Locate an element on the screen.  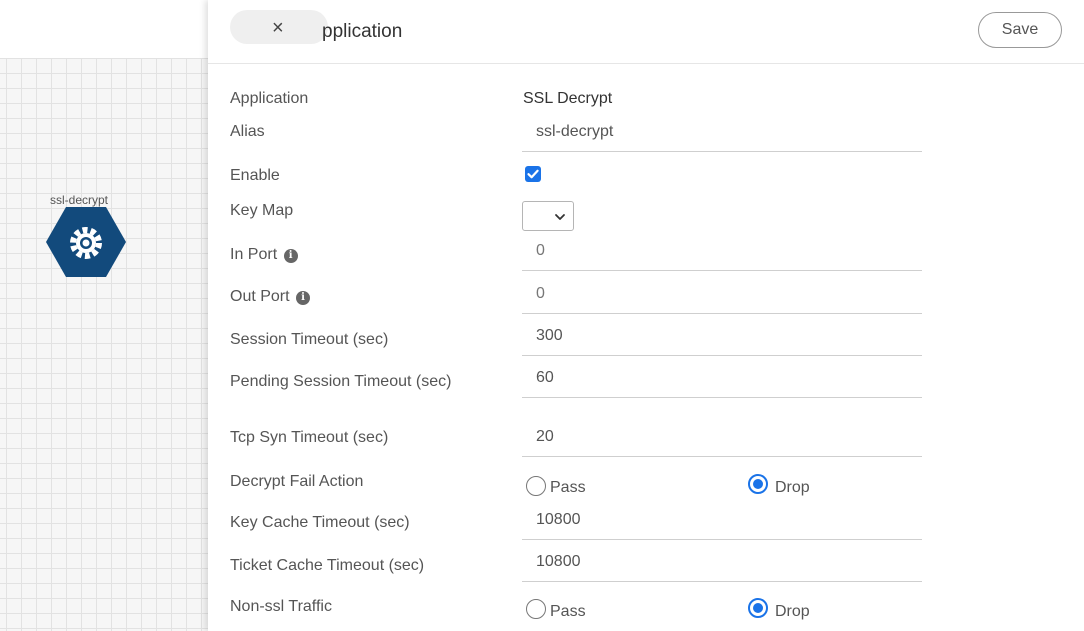
non-ssl-drop-radio is located at coordinates (758, 608).